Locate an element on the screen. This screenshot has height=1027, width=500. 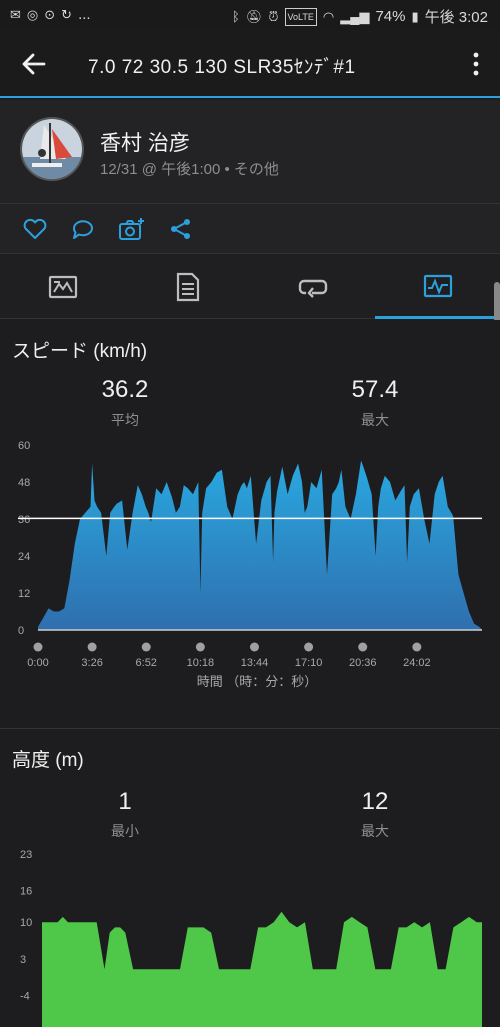
avatar is located at coordinates (52, 149).